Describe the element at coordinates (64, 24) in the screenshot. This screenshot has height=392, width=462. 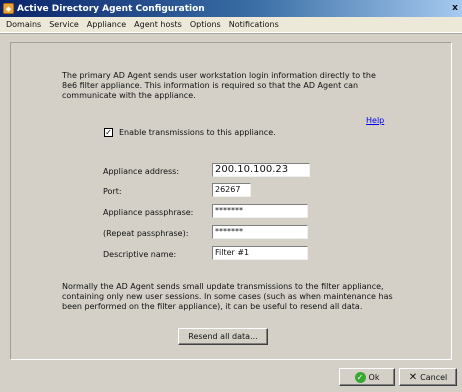
I see `menu-service: Service` at that location.